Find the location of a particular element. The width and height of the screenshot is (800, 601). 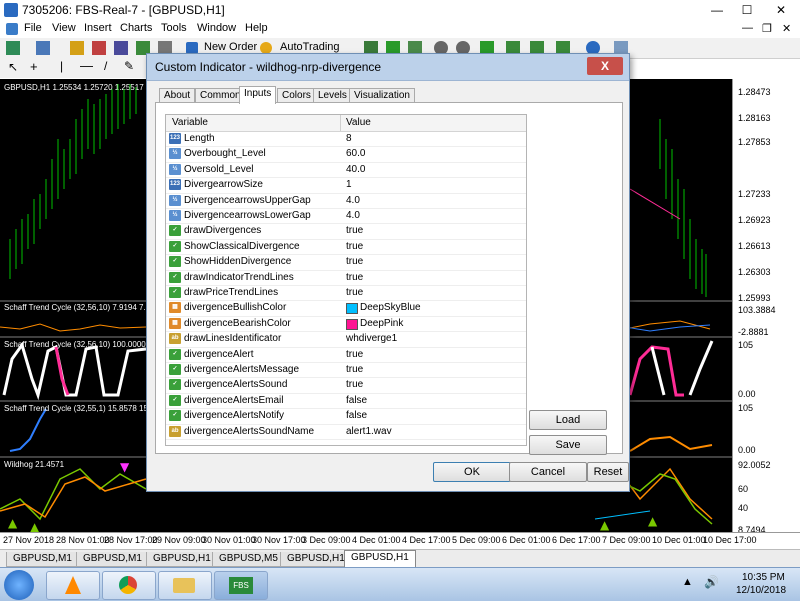

input-row: ▦ divergenceBearishColor DeepPink is located at coordinates (346, 324).